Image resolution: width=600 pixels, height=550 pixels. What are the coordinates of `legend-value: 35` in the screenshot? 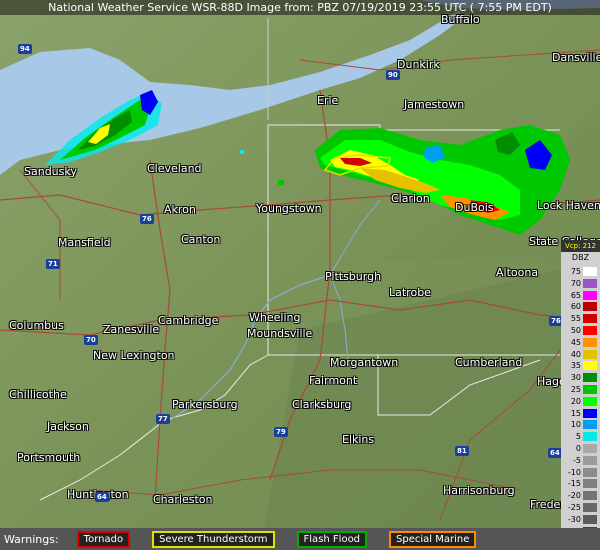 It's located at (575, 366).